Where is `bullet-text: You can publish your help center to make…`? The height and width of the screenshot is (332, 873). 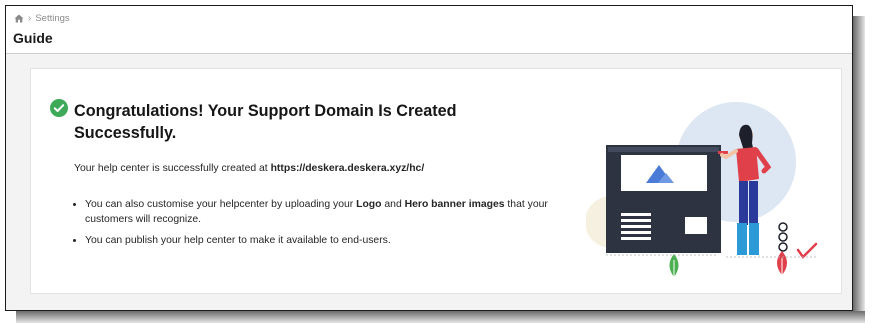 bullet-text: You can publish your help center to make… is located at coordinates (238, 240).